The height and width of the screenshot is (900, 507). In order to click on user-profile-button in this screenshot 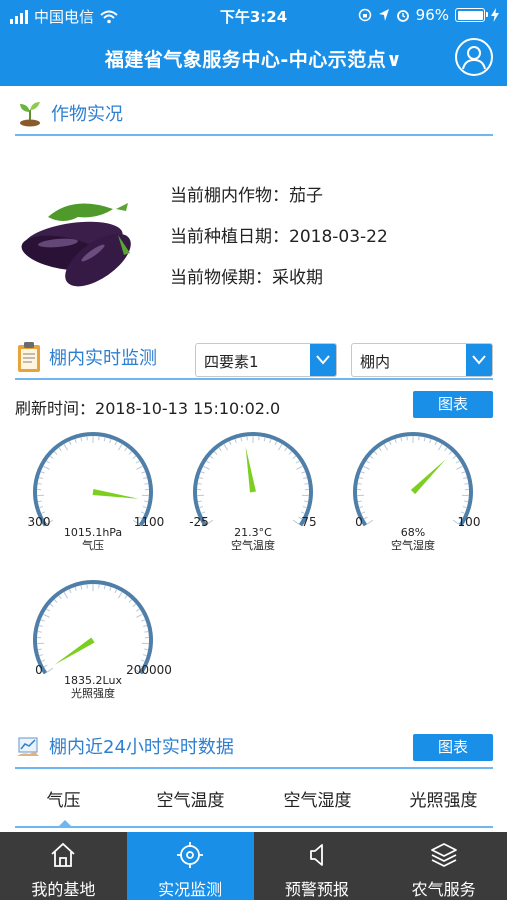, I will do `click(474, 57)`.